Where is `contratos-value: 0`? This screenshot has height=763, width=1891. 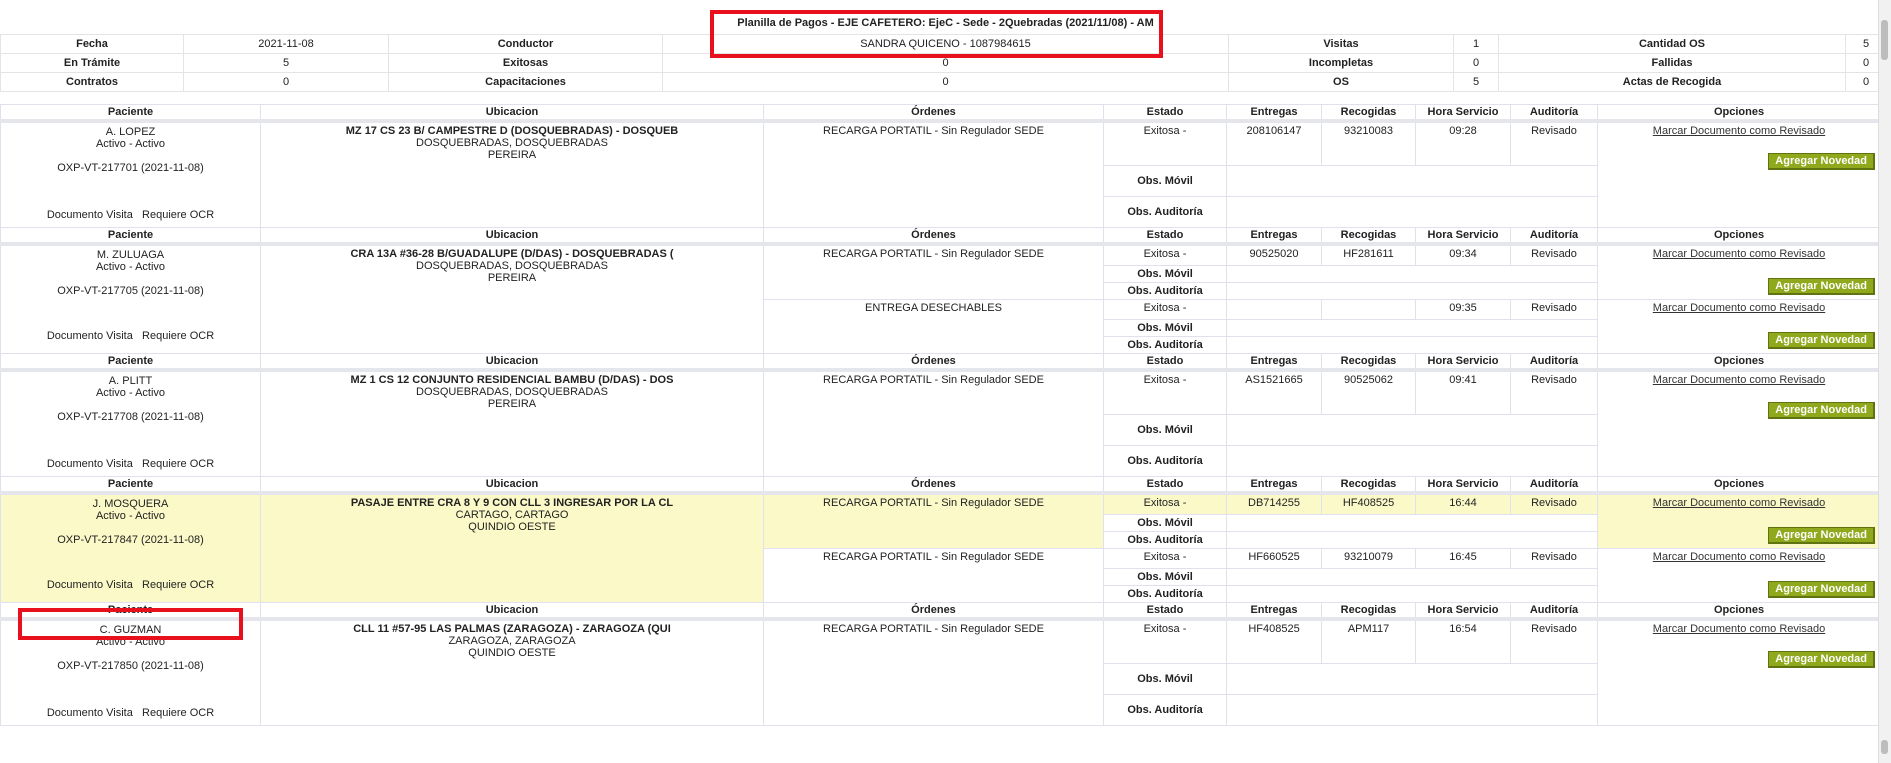 contratos-value: 0 is located at coordinates (286, 82).